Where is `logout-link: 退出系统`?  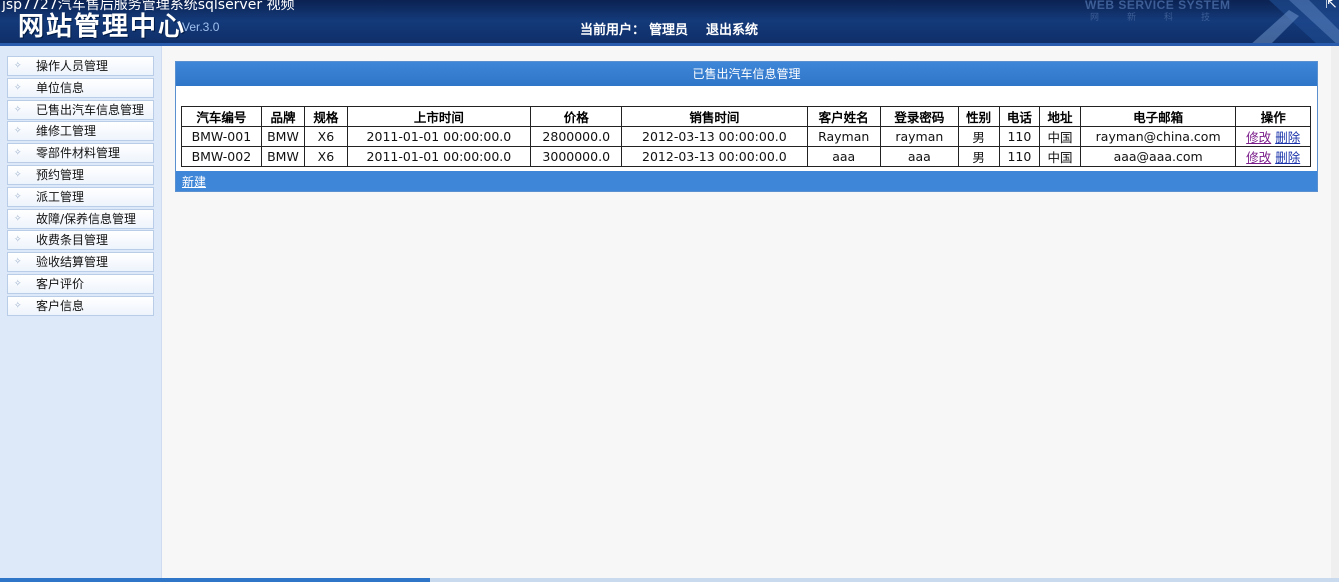 logout-link: 退出系统 is located at coordinates (732, 30).